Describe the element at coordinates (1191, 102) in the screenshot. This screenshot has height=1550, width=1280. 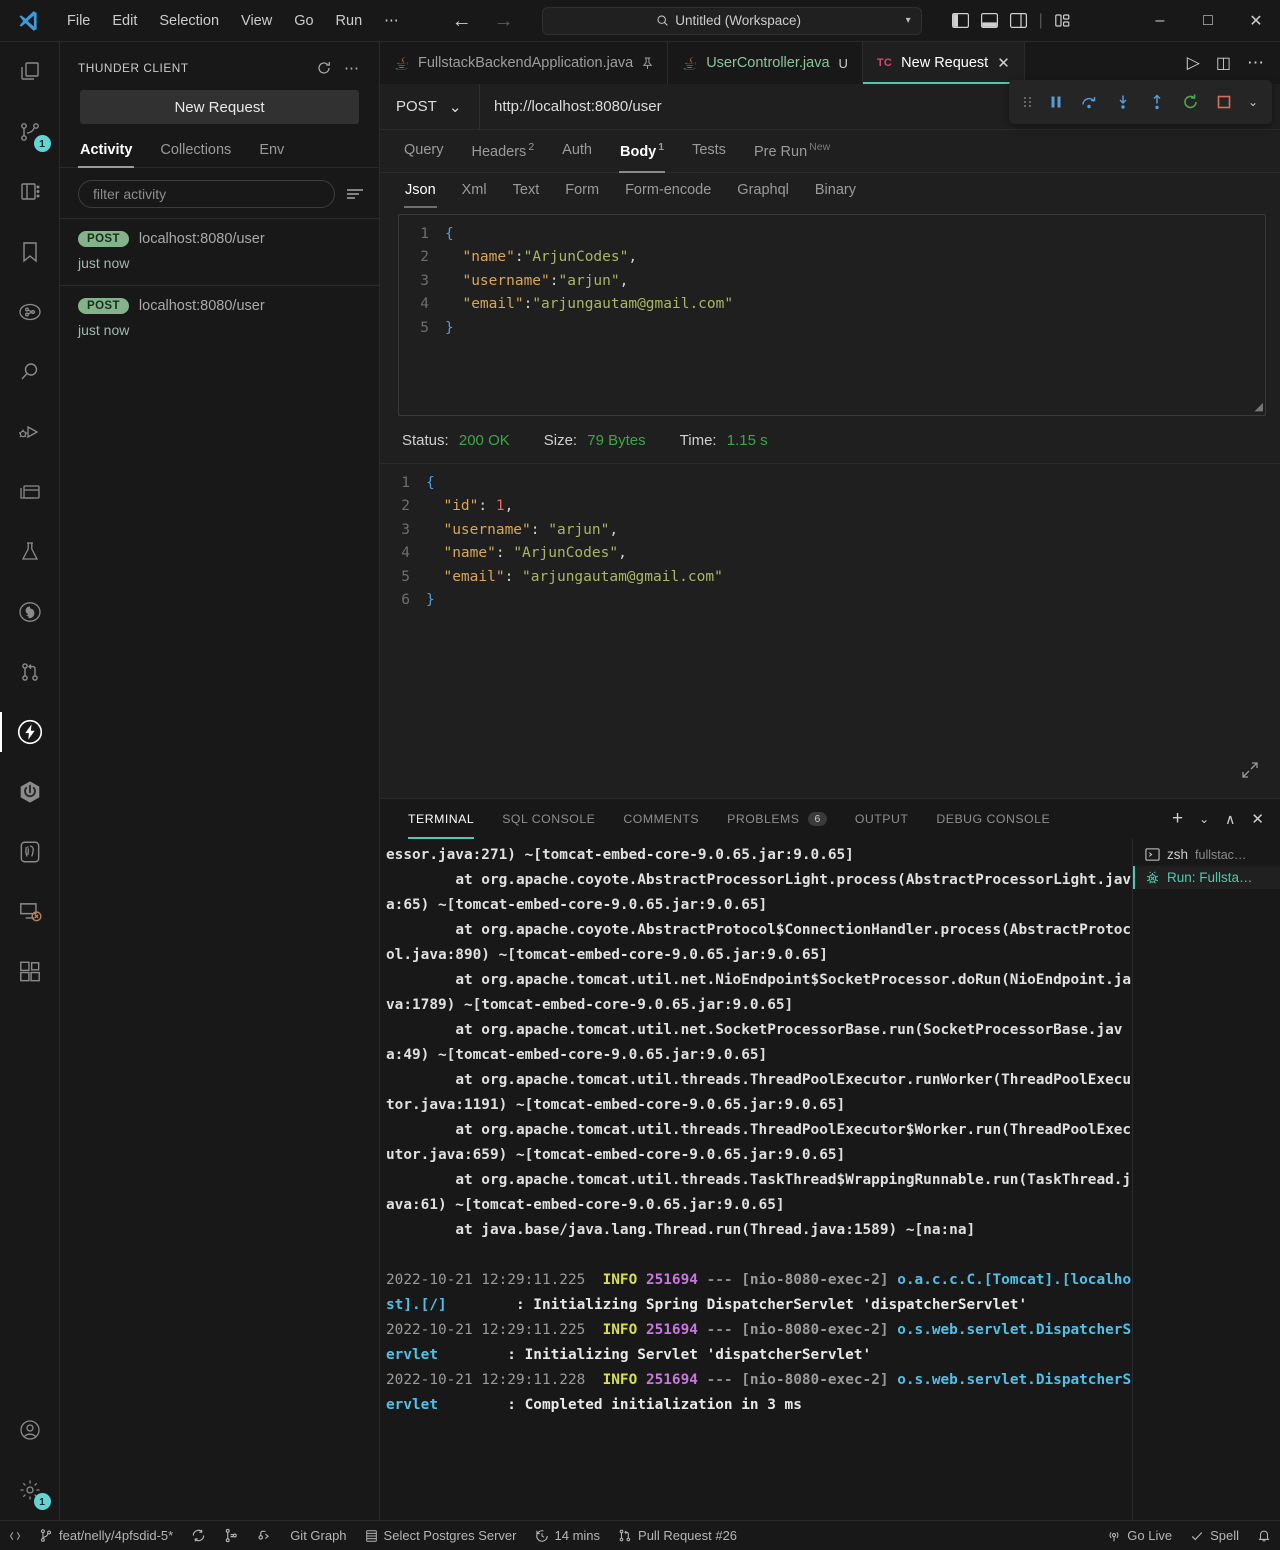
I see `restart-button` at that location.